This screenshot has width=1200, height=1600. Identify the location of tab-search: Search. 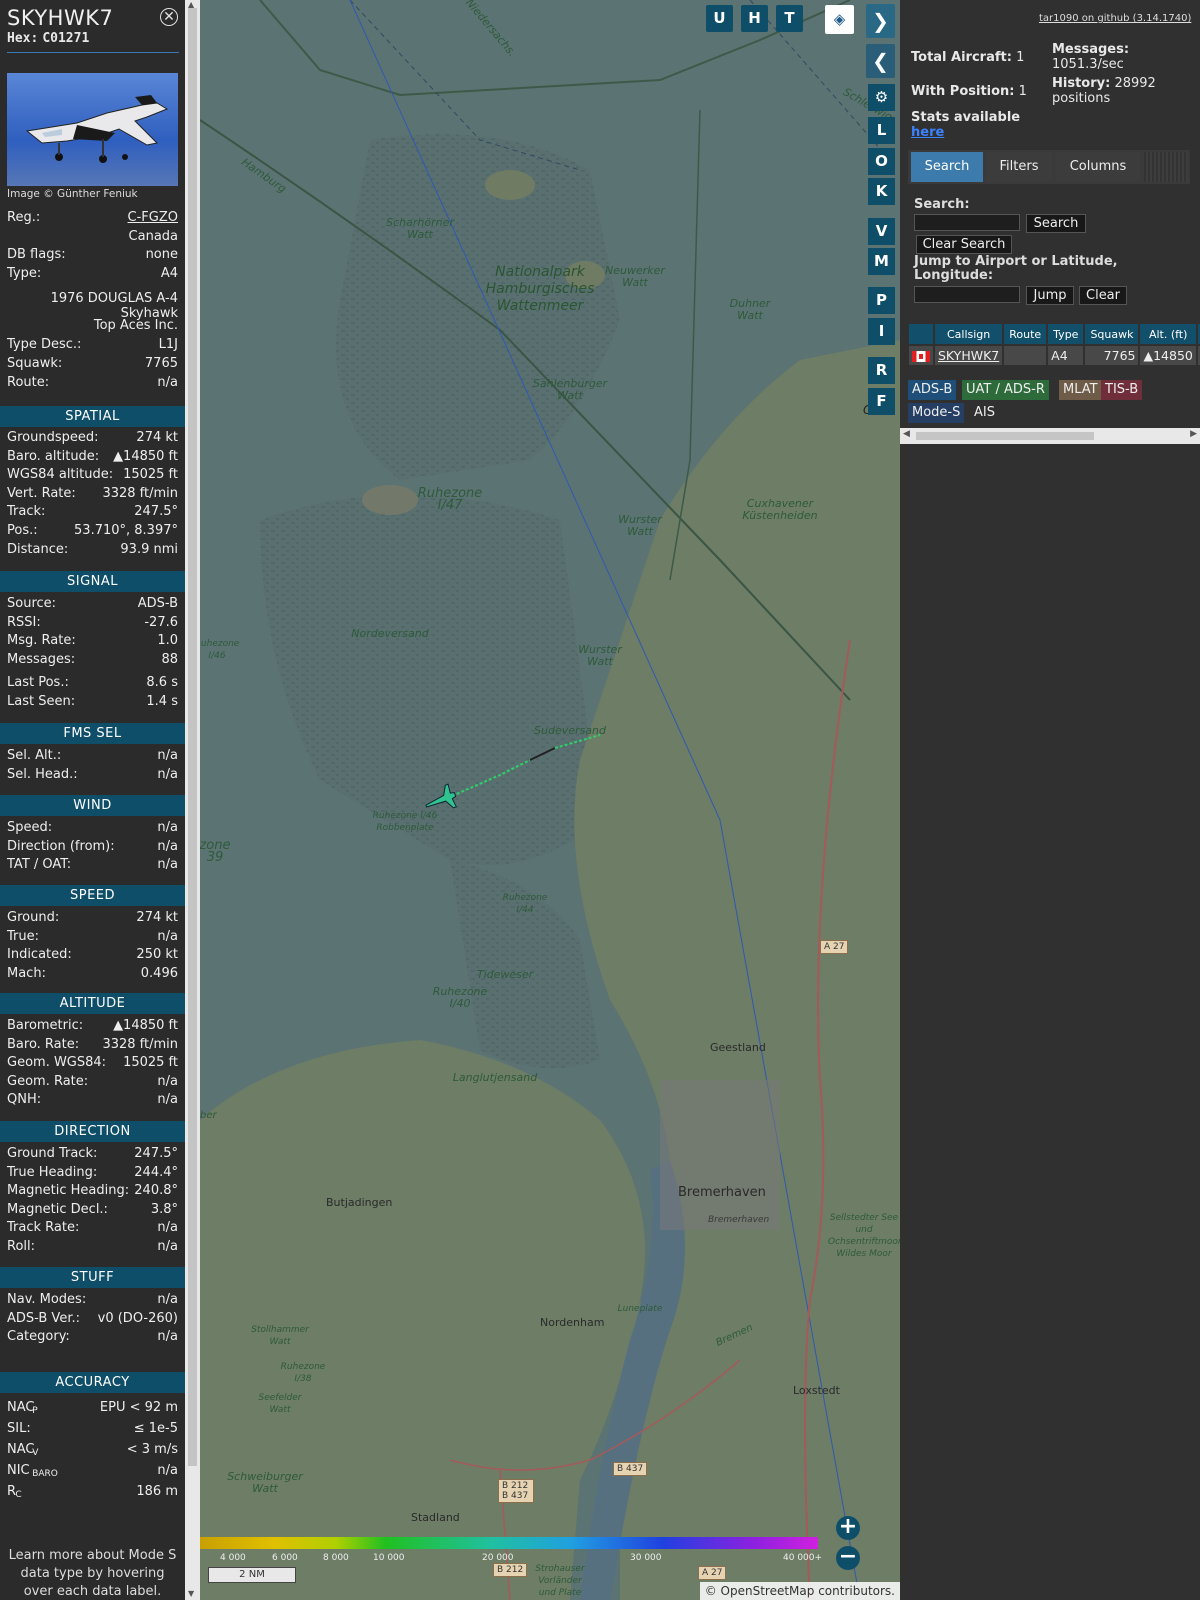
(947, 167).